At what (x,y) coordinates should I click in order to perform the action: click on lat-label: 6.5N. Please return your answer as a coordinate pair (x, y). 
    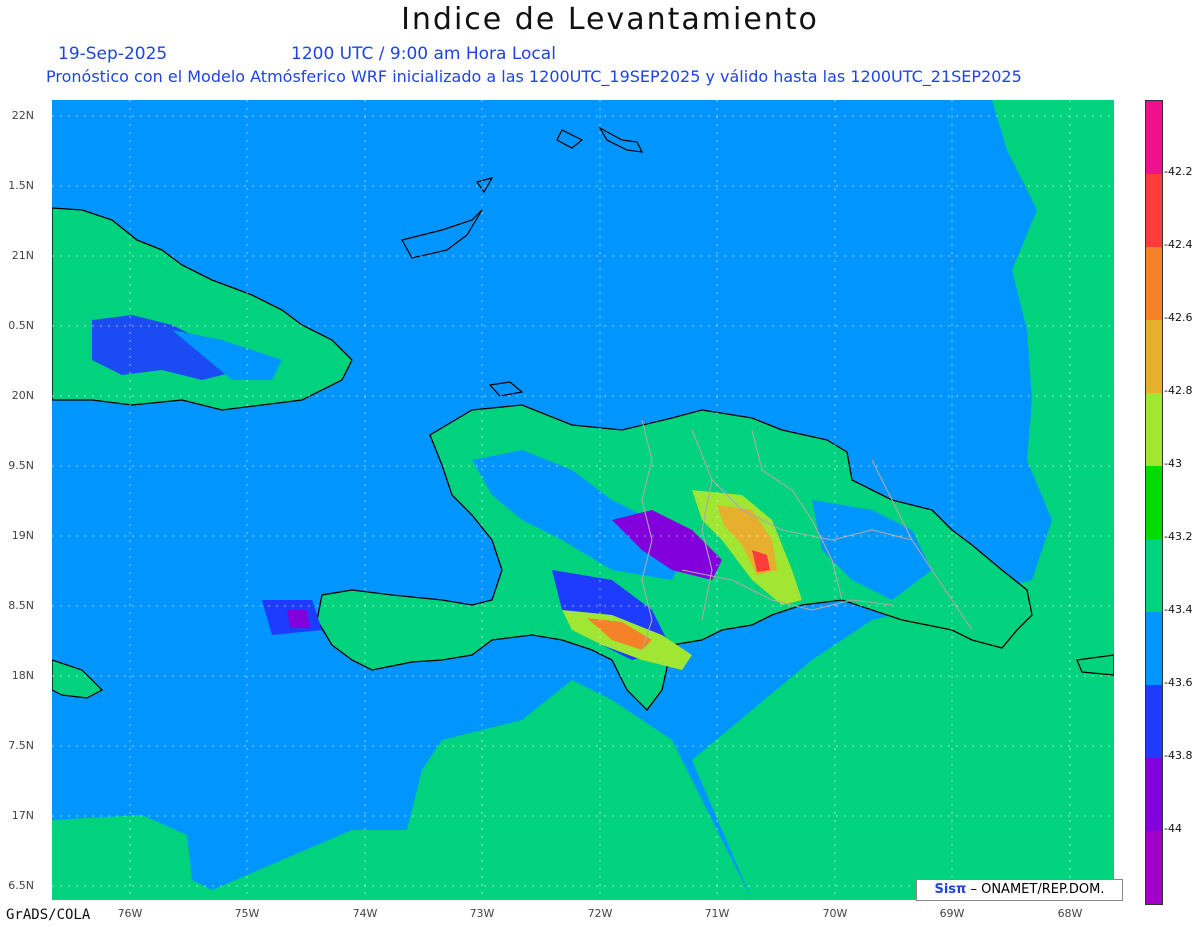
    Looking at the image, I should click on (21, 885).